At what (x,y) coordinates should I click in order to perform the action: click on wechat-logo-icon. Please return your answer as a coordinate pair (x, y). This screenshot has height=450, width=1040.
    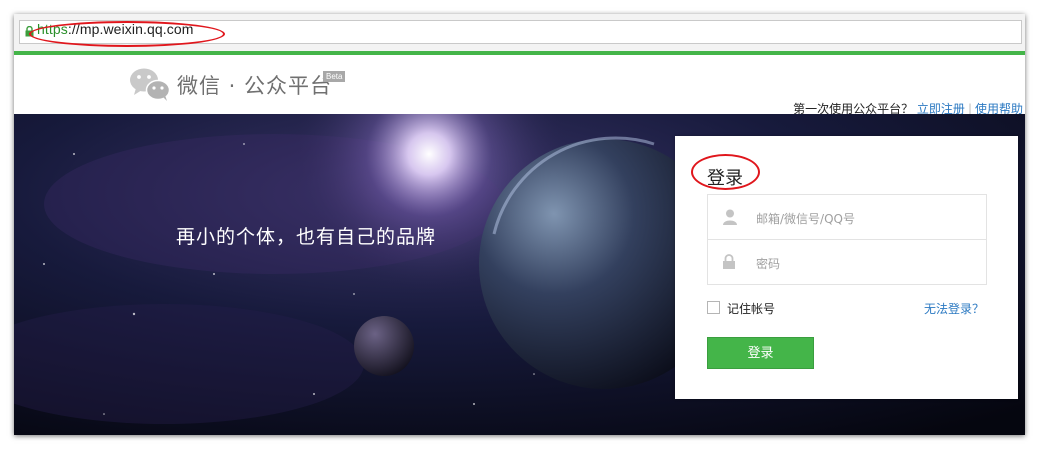
    Looking at the image, I should click on (150, 84).